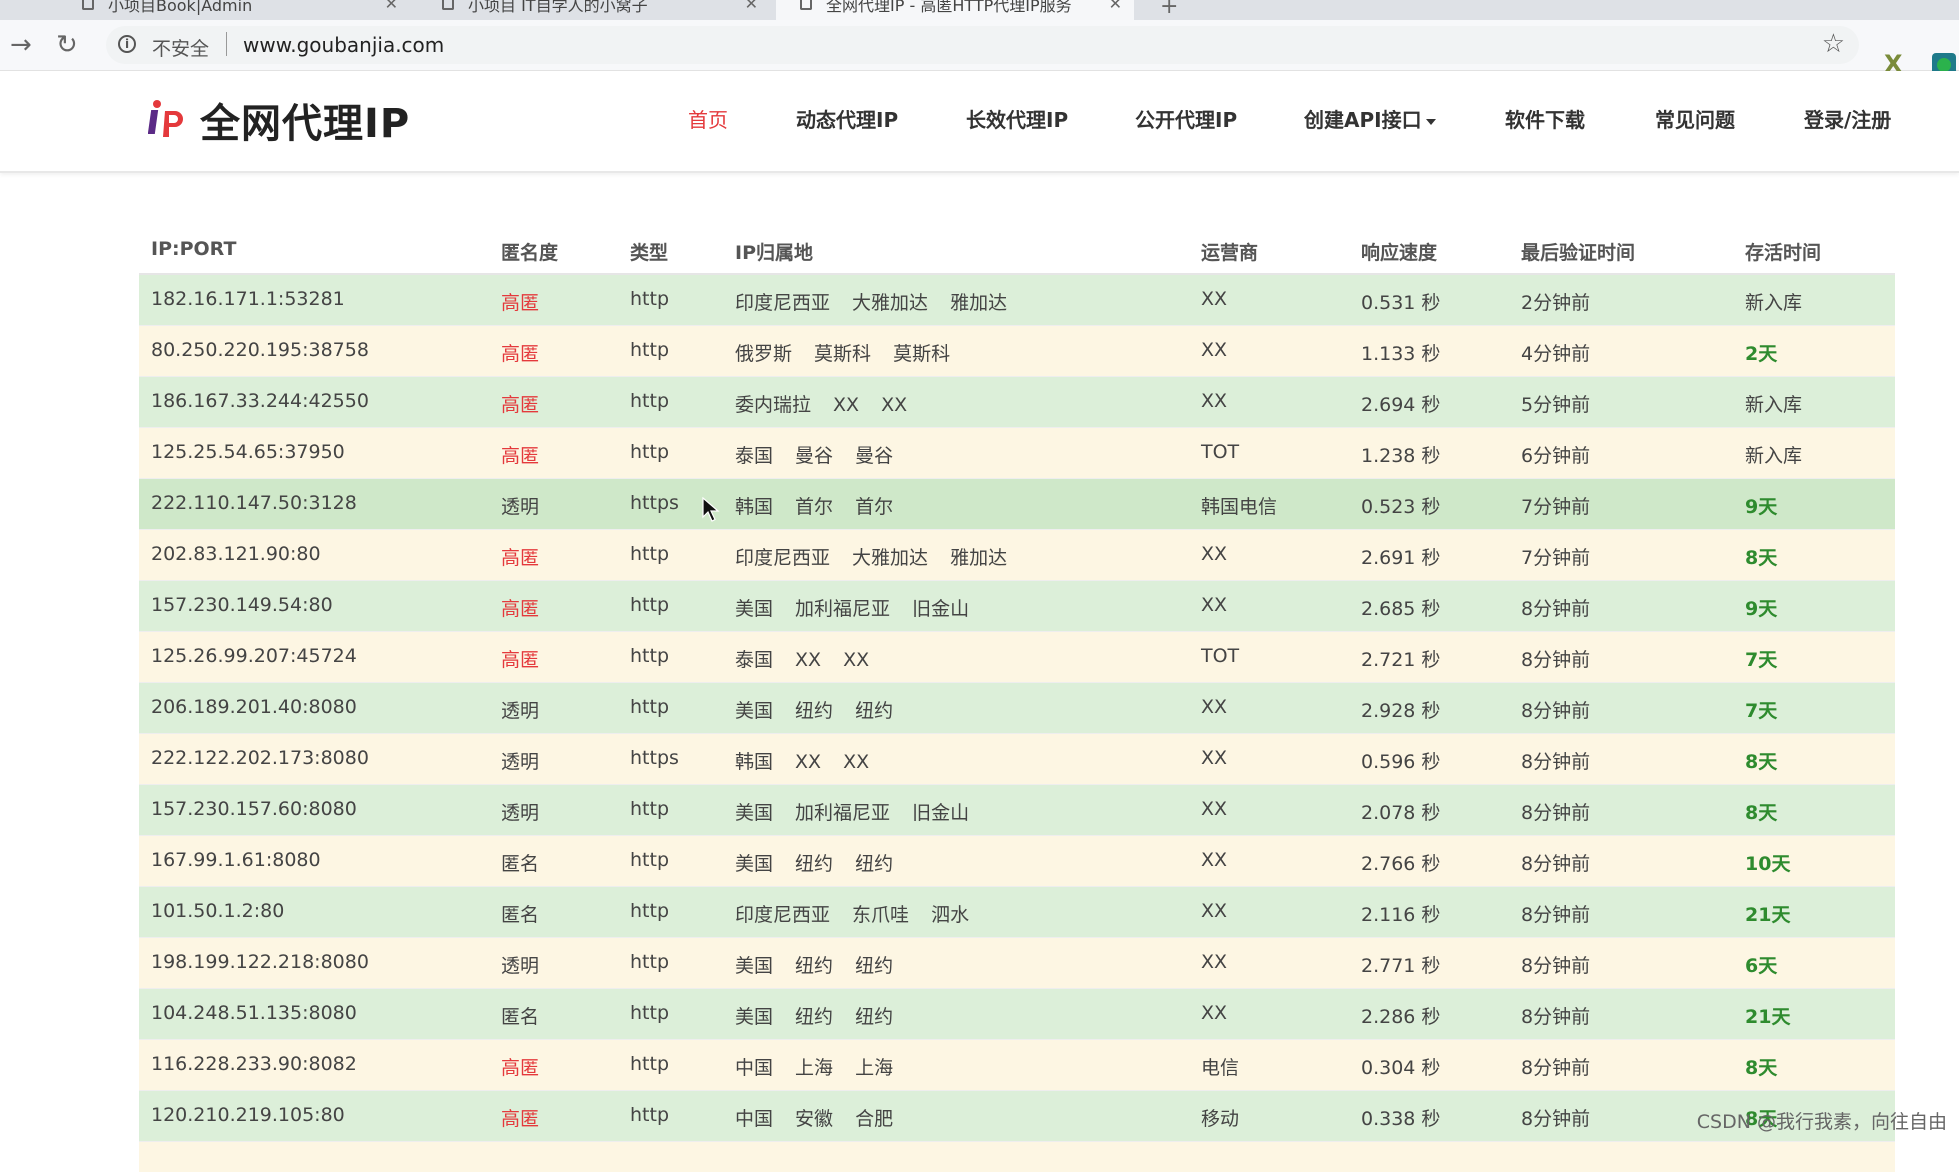  Describe the element at coordinates (236, 554) in the screenshot. I see `cell-ip-port: 202.83.121.90:80` at that location.